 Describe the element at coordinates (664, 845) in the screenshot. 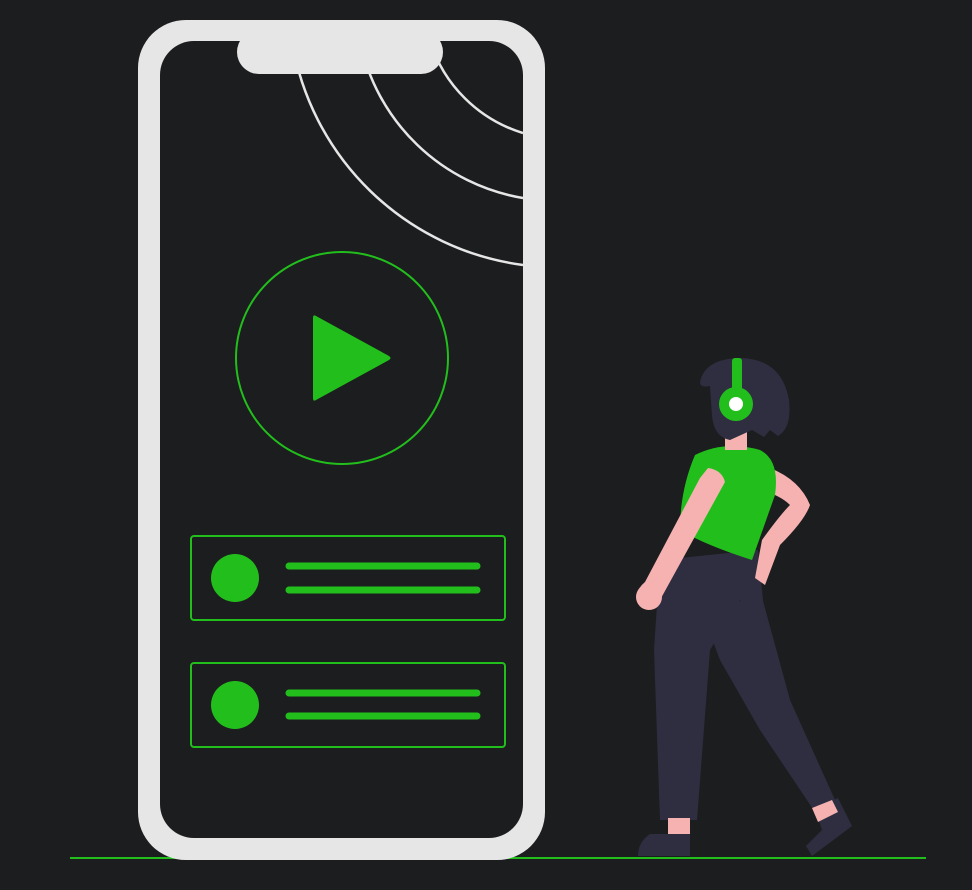

I see `person-shoe-front` at that location.